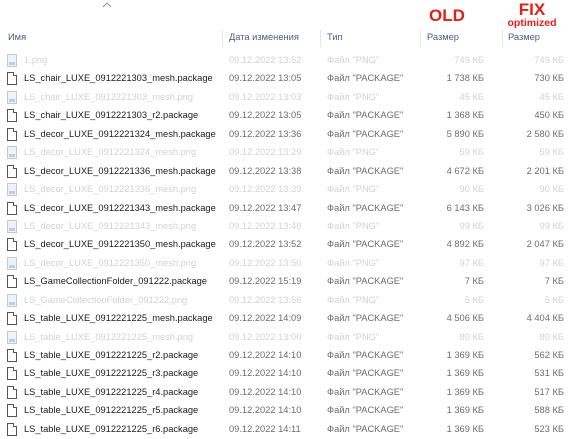 The height and width of the screenshot is (439, 575). Describe the element at coordinates (549, 60) in the screenshot. I see `file-size-fix: 749 КБ` at that location.